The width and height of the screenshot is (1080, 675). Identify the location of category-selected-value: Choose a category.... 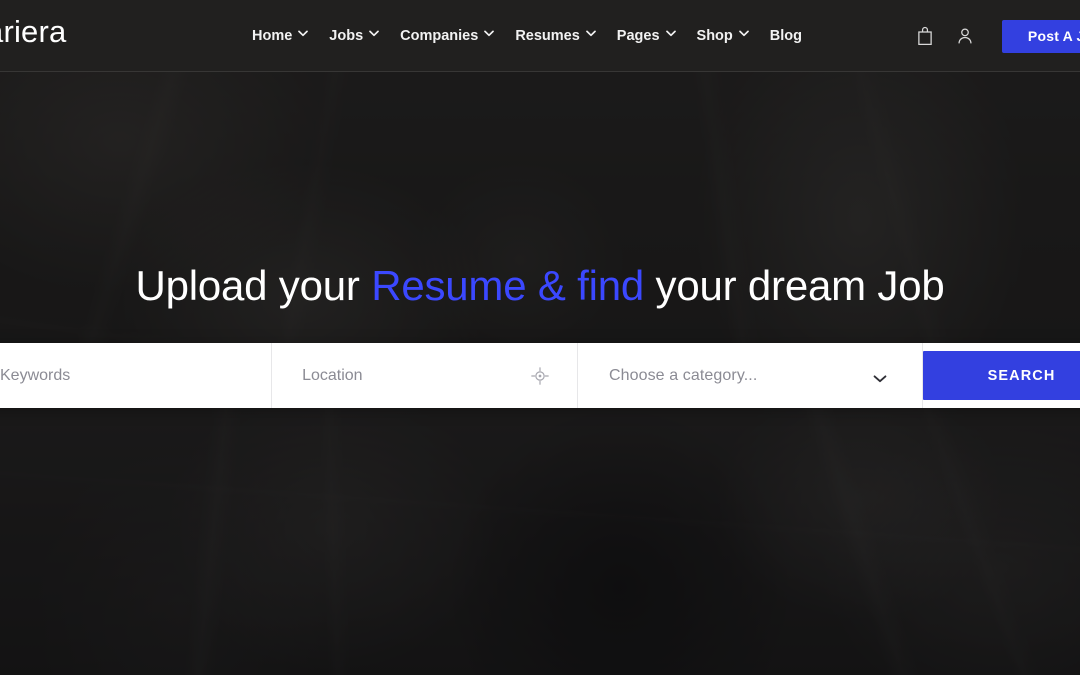
(683, 375).